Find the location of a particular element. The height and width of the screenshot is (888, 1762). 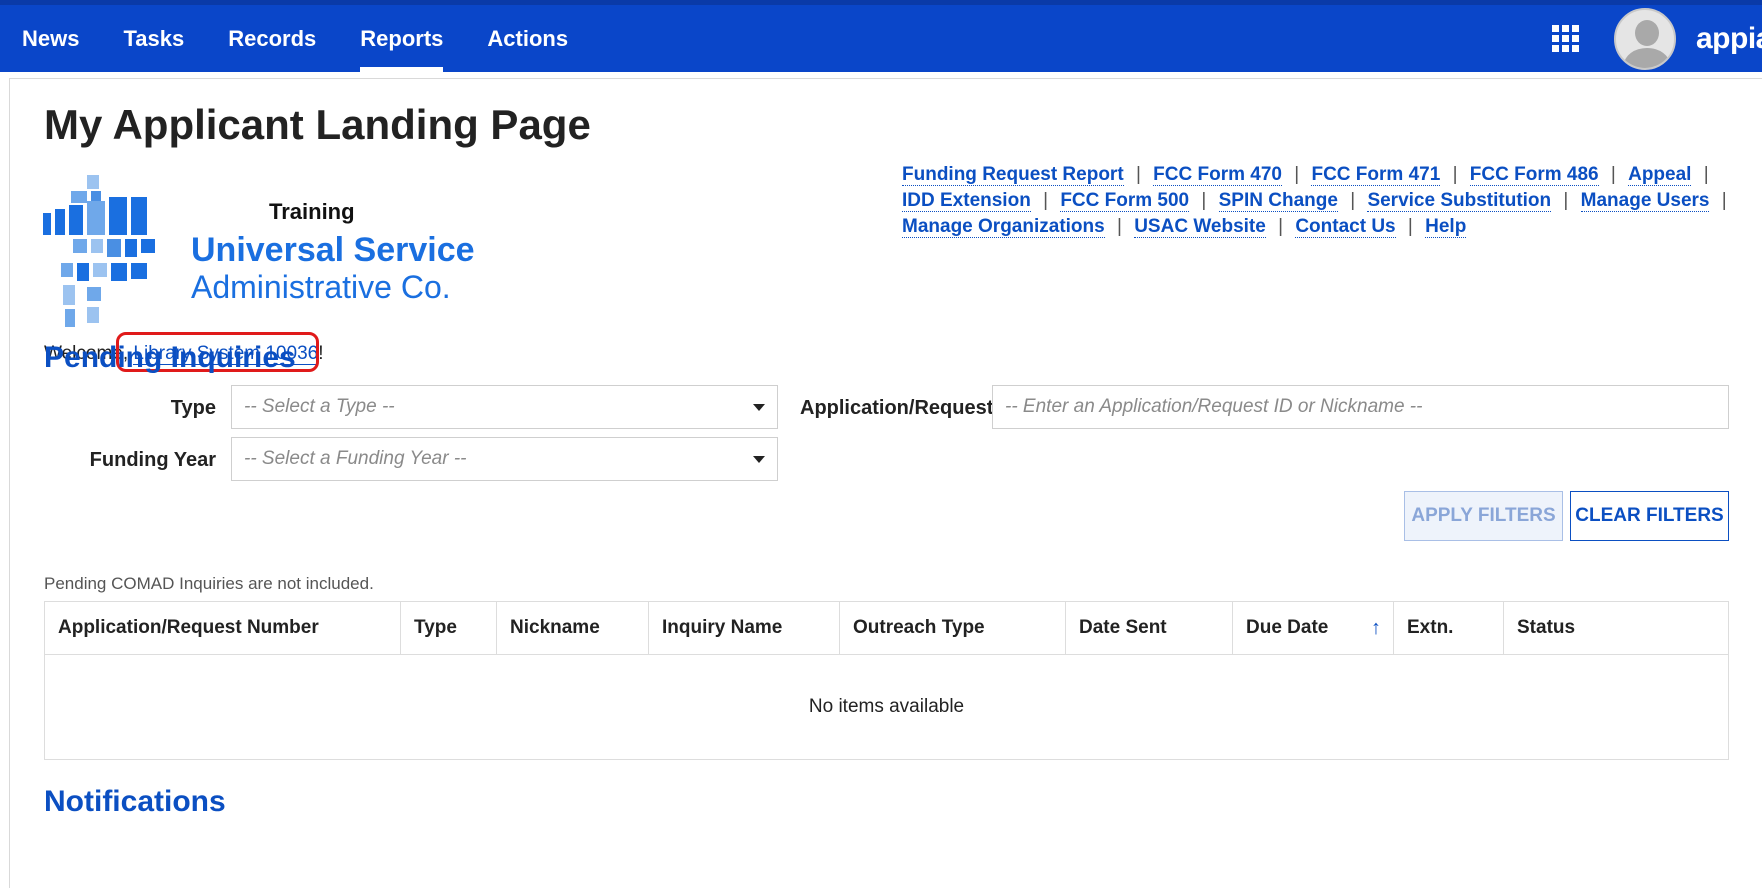

quick-link-manage-organizations: Manage Organizations is located at coordinates (1003, 227).